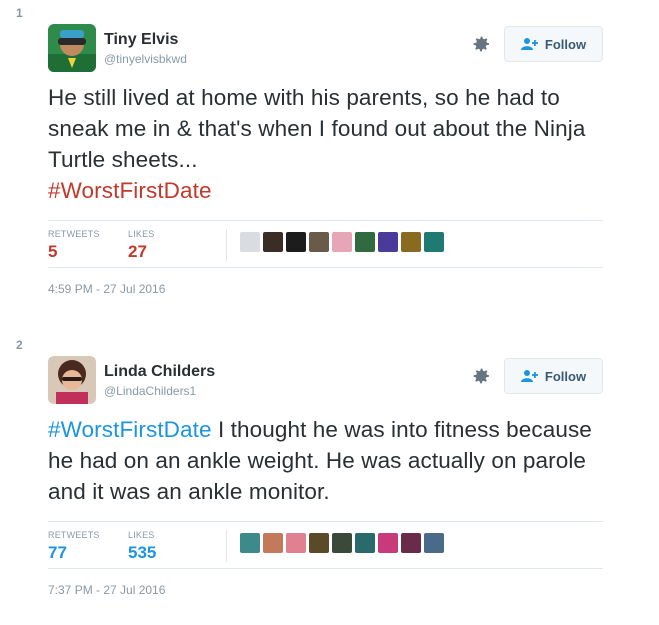 The image size is (659, 625). Describe the element at coordinates (19, 13) in the screenshot. I see `tweet-number: 1` at that location.